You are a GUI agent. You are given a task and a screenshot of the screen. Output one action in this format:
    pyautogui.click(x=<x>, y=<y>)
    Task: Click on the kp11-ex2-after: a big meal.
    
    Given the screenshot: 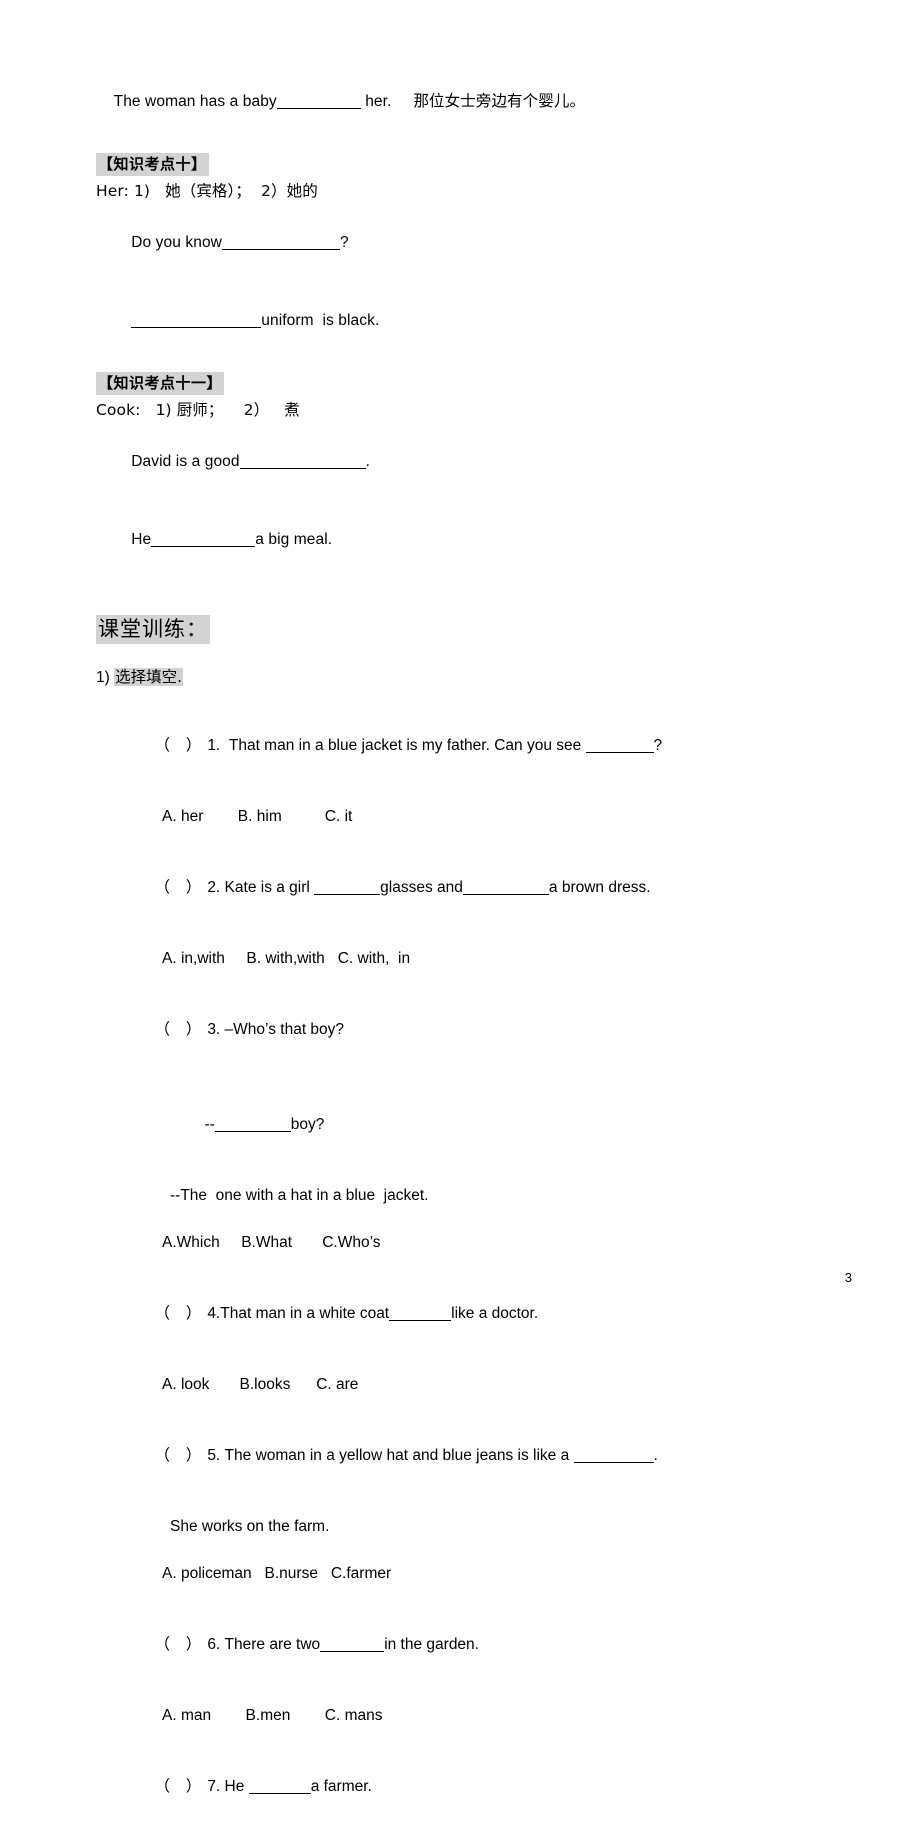 What is the action you would take?
    pyautogui.click(x=294, y=539)
    